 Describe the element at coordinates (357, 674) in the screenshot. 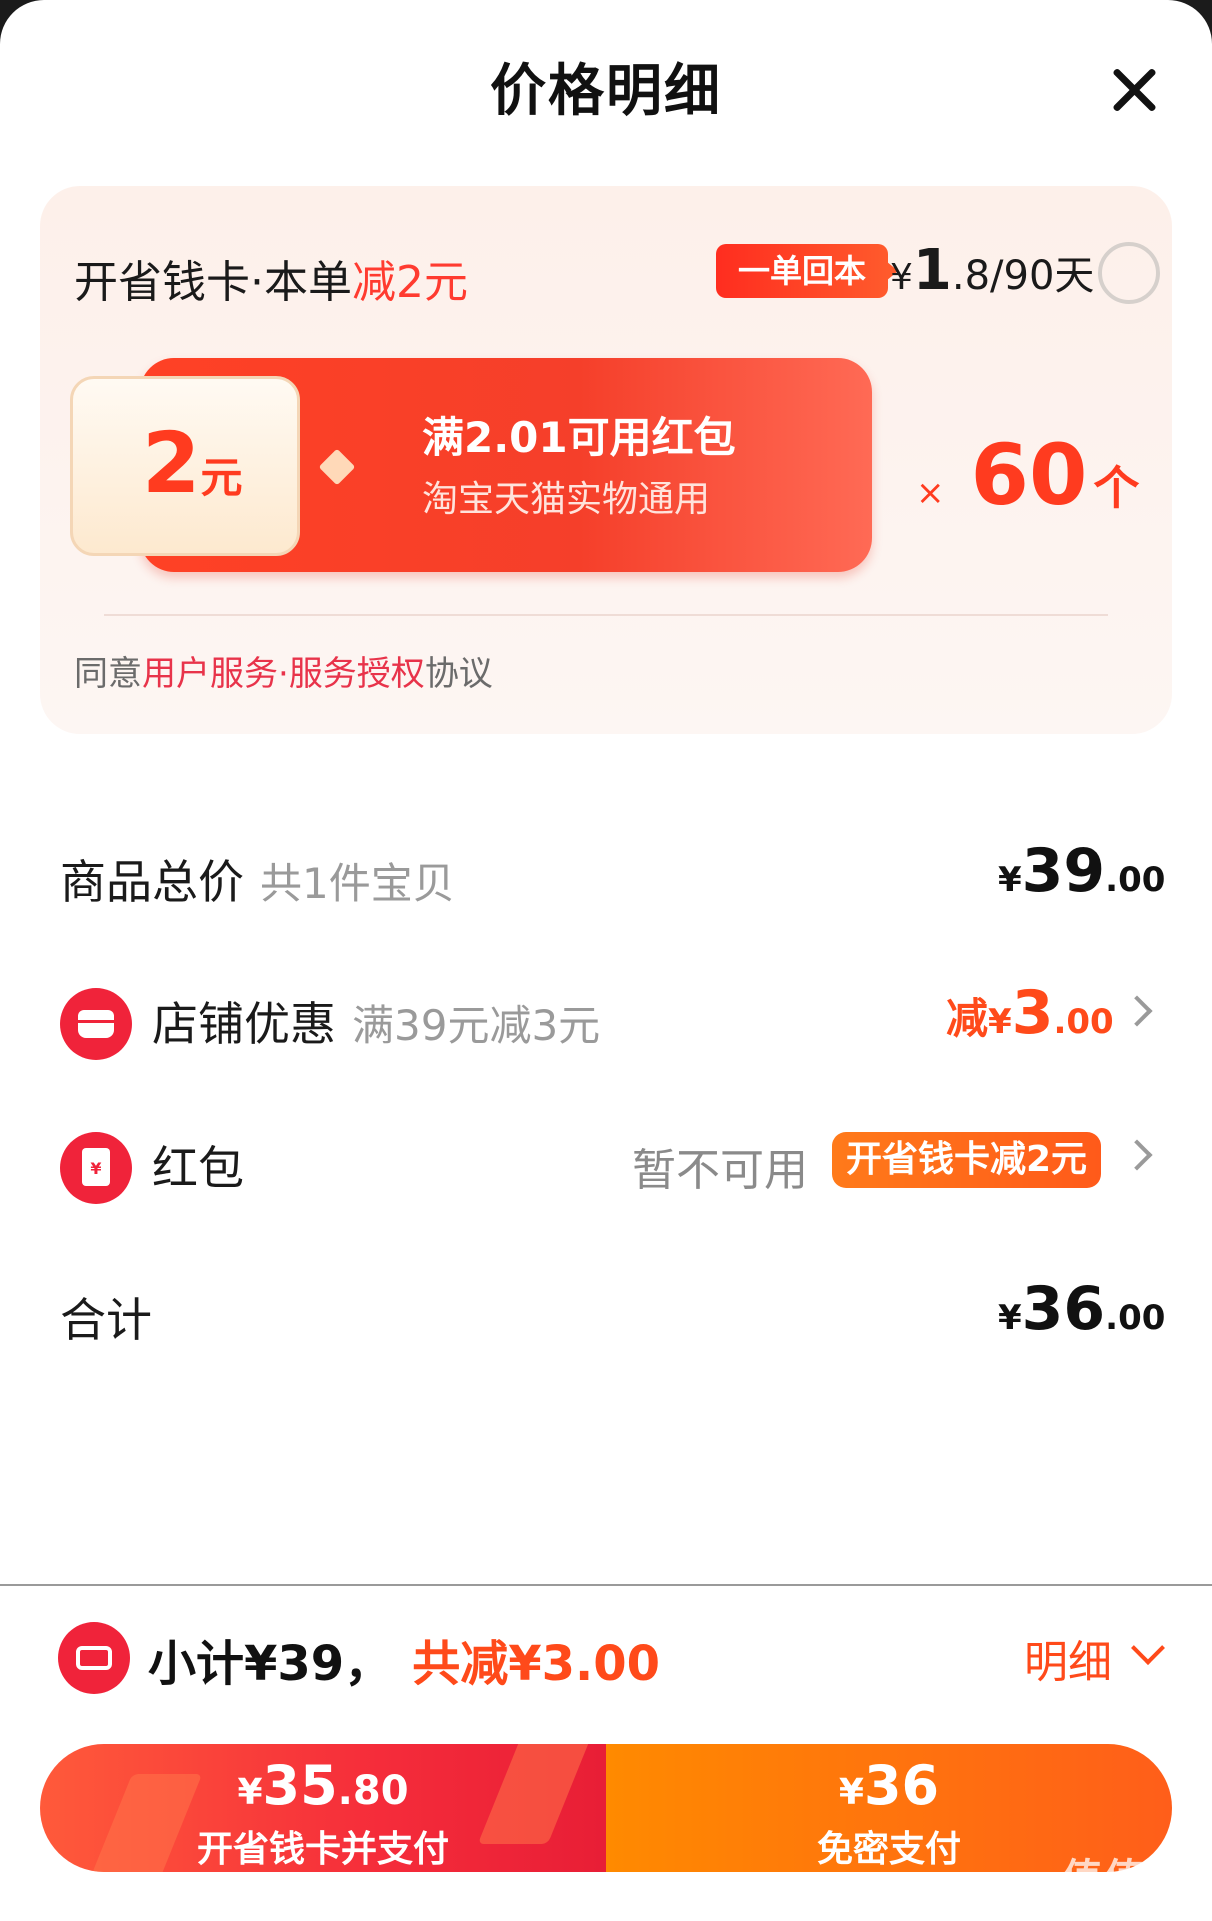

I see `service-authorization-link: 服务授权` at that location.